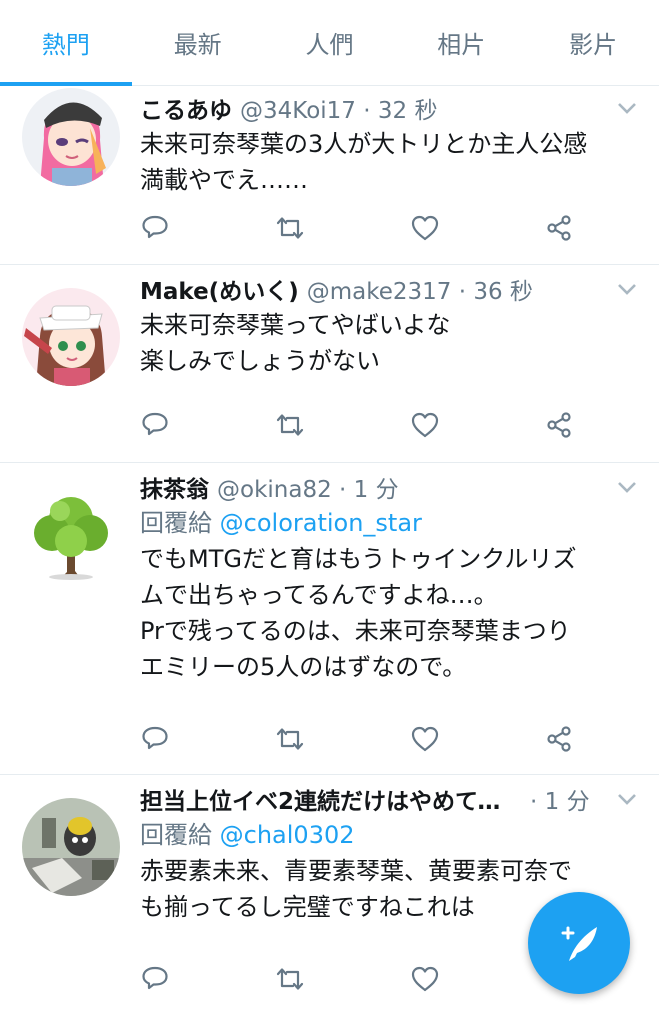 This screenshot has width=659, height=1024. I want to click on author-handle-time: @okina82 · 1 分, so click(308, 490).